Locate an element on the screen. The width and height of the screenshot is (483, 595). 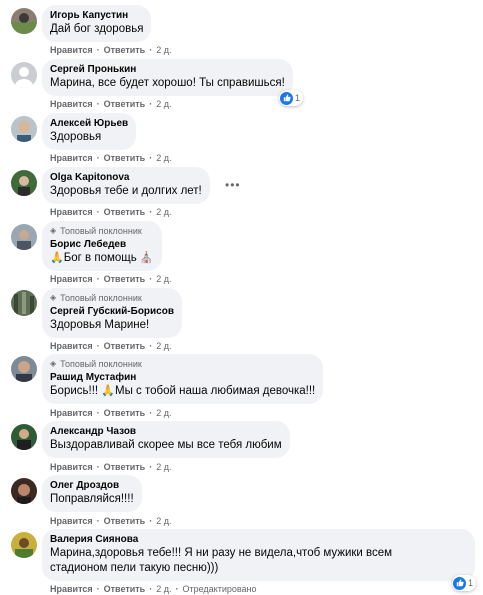
comment-author: Валерия Сиянова is located at coordinates (258, 539).